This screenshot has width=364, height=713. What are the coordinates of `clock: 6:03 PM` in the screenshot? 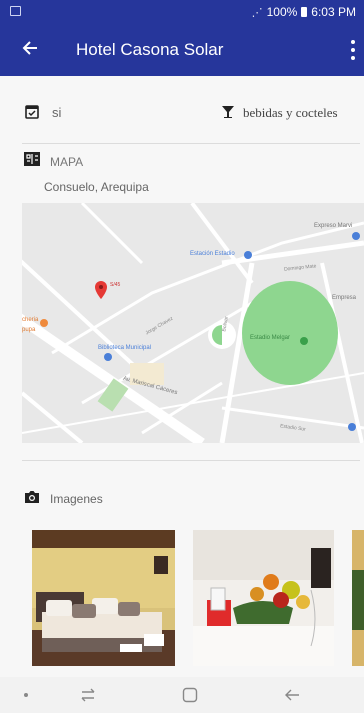 It's located at (333, 12).